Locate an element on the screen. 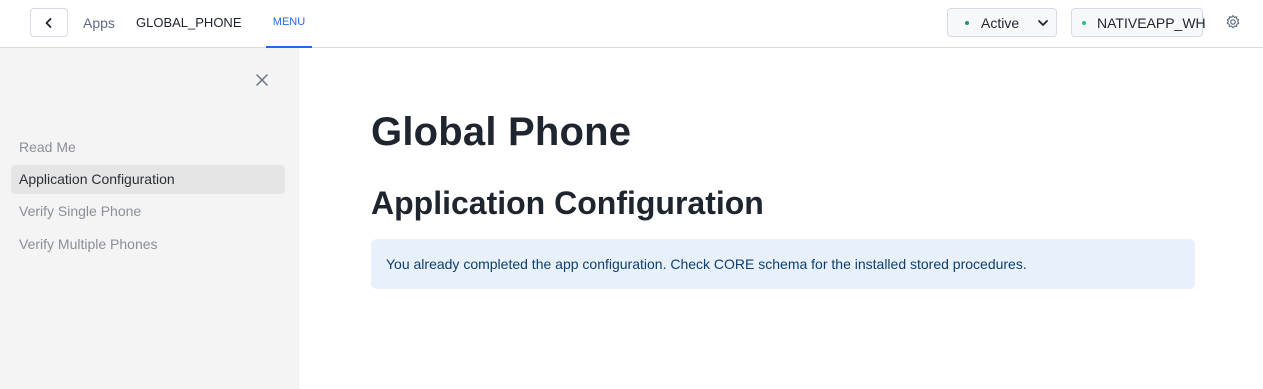 The image size is (1263, 389). sidebar-item-read-me: Read Me is located at coordinates (148, 147).